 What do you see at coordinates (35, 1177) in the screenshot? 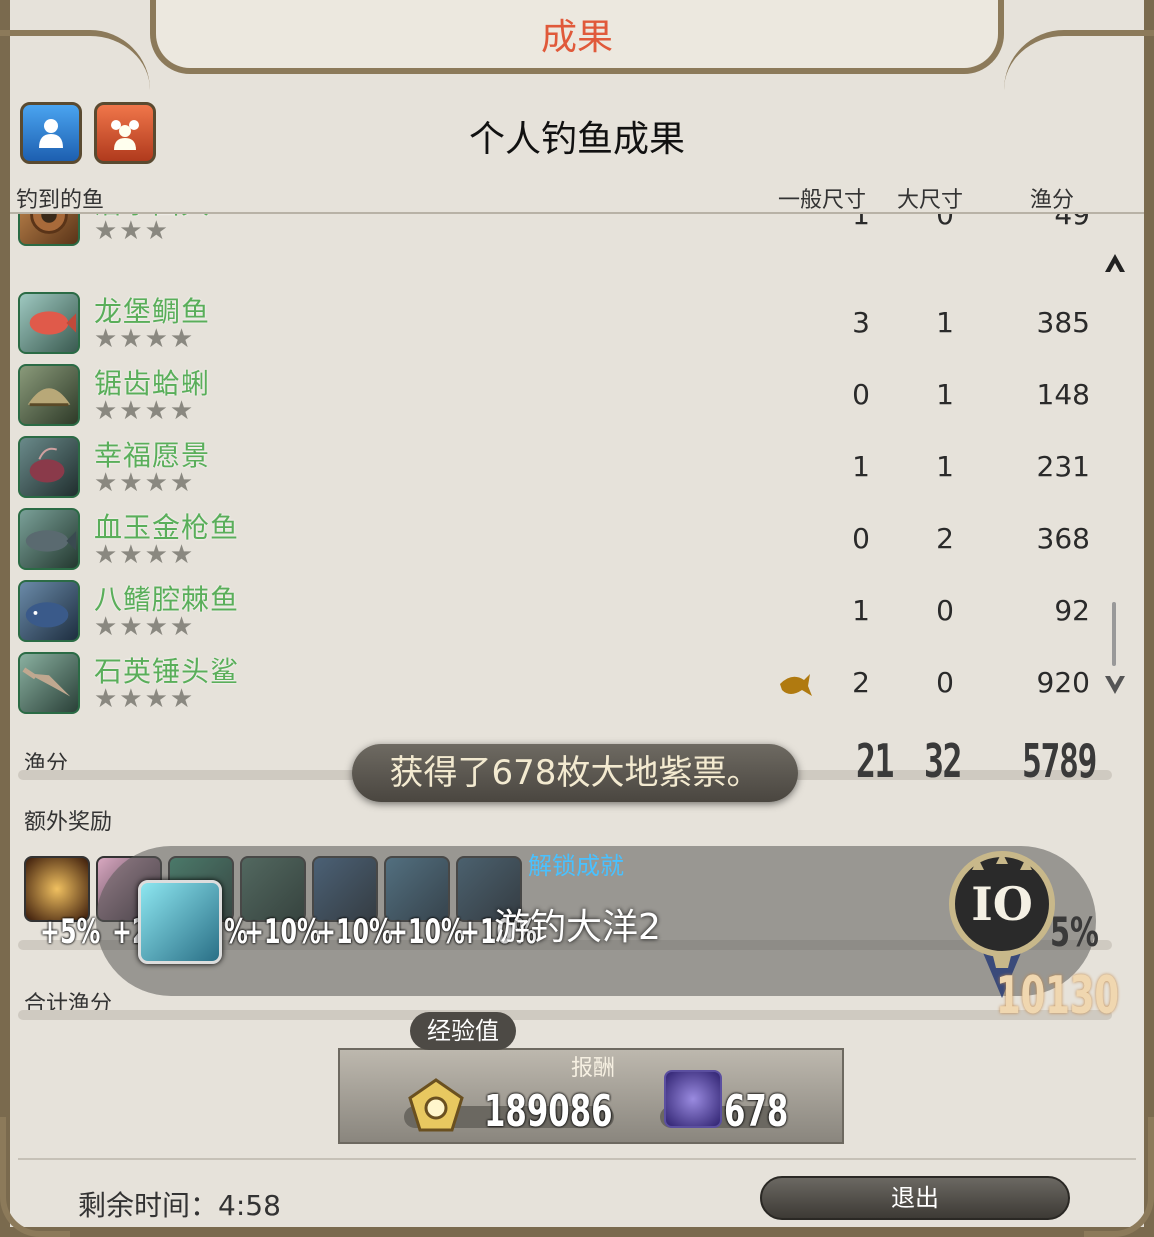
I see `frame-corner-left` at bounding box center [35, 1177].